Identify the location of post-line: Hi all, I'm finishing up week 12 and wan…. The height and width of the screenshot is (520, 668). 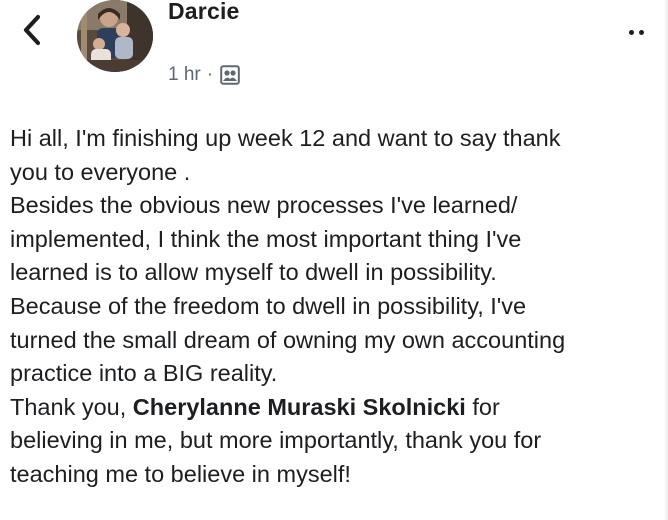
(285, 138).